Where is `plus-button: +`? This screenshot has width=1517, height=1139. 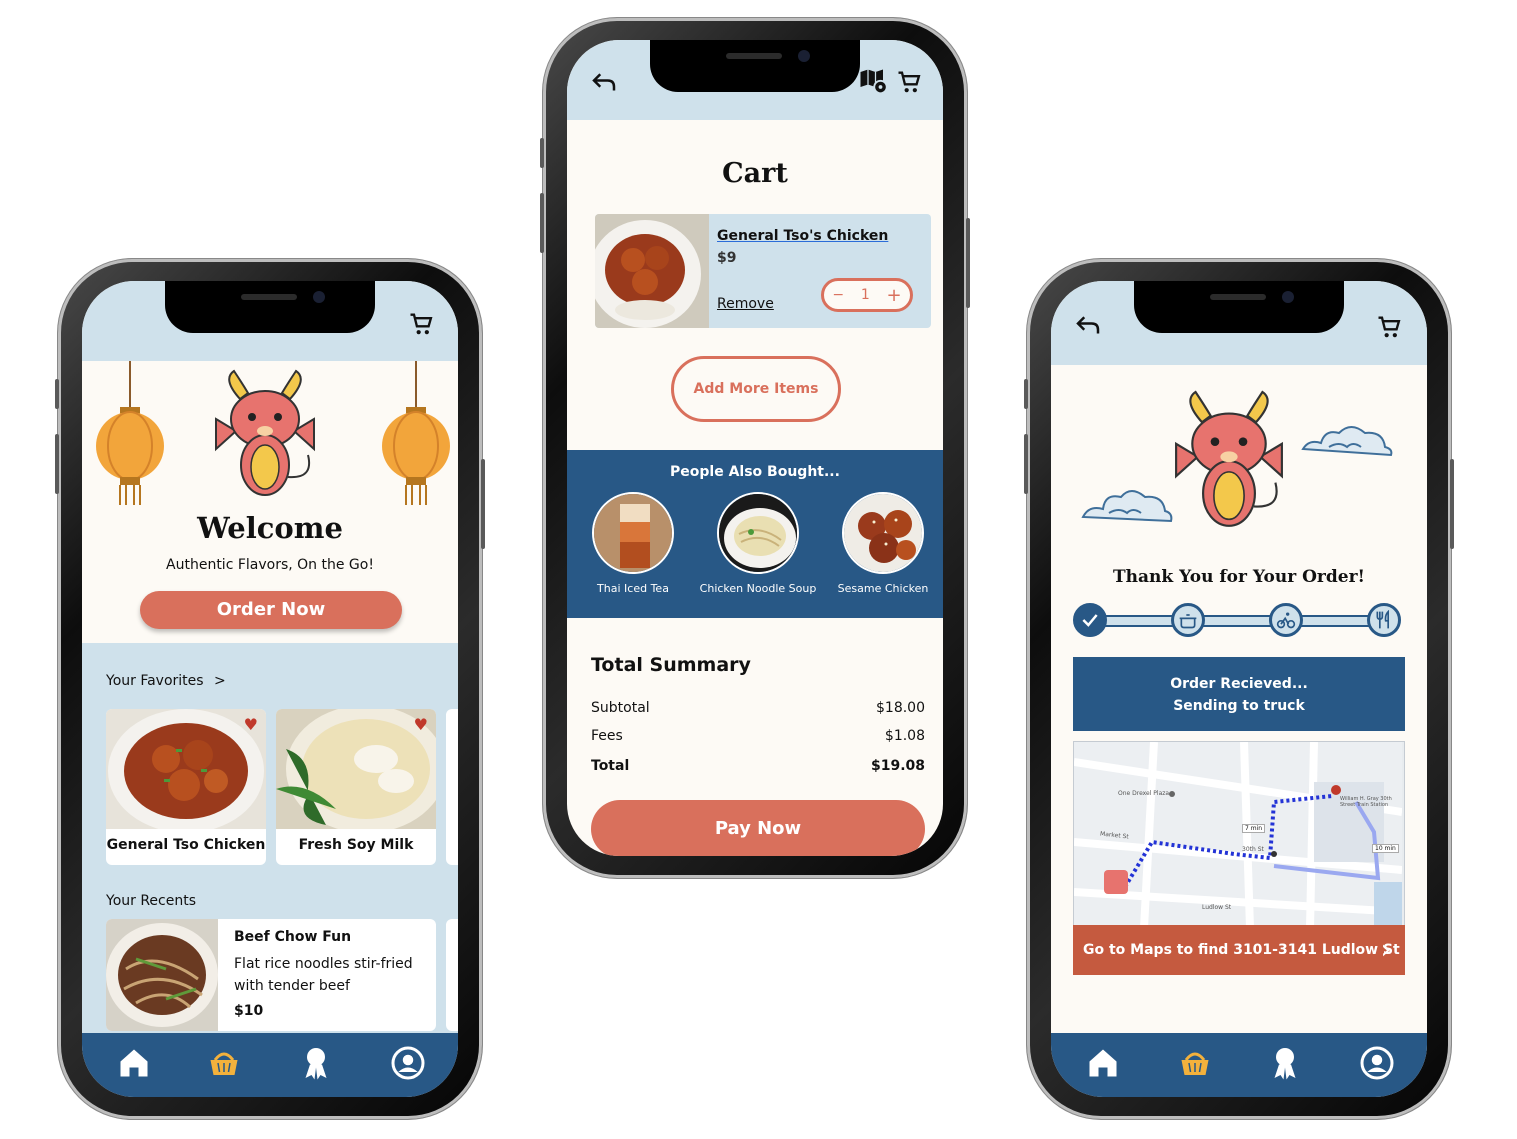 plus-button: + is located at coordinates (894, 295).